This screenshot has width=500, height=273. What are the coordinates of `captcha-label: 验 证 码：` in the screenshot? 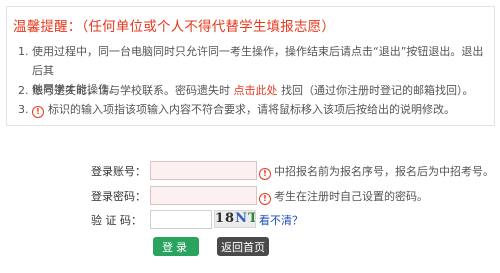 It's located at (116, 220).